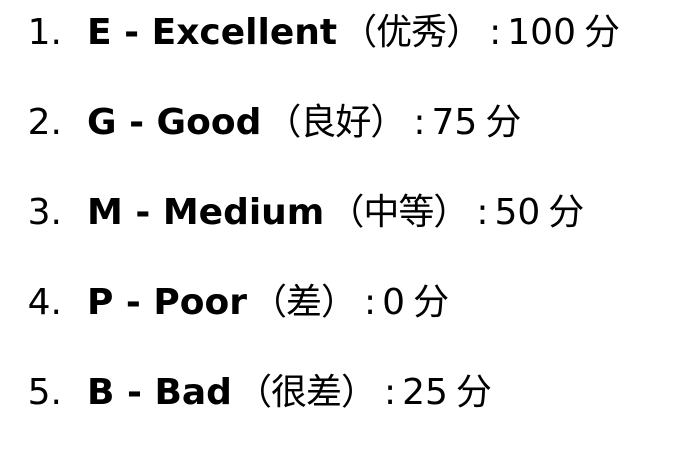 This screenshot has width=688, height=451. I want to click on grade-score: 25, so click(425, 392).